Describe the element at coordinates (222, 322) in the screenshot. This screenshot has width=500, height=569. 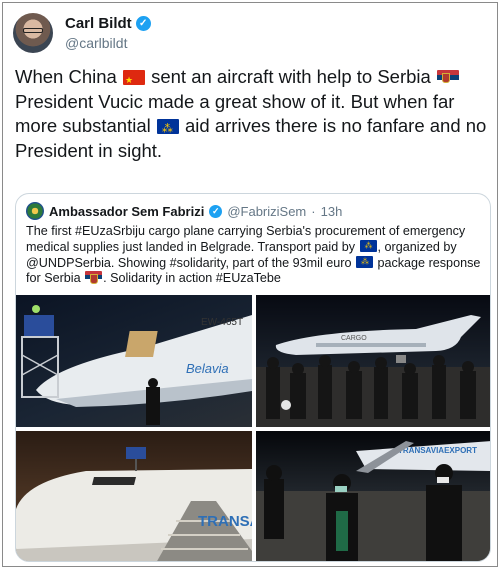
I see `photo-1-plane-registration: EW-465T` at that location.